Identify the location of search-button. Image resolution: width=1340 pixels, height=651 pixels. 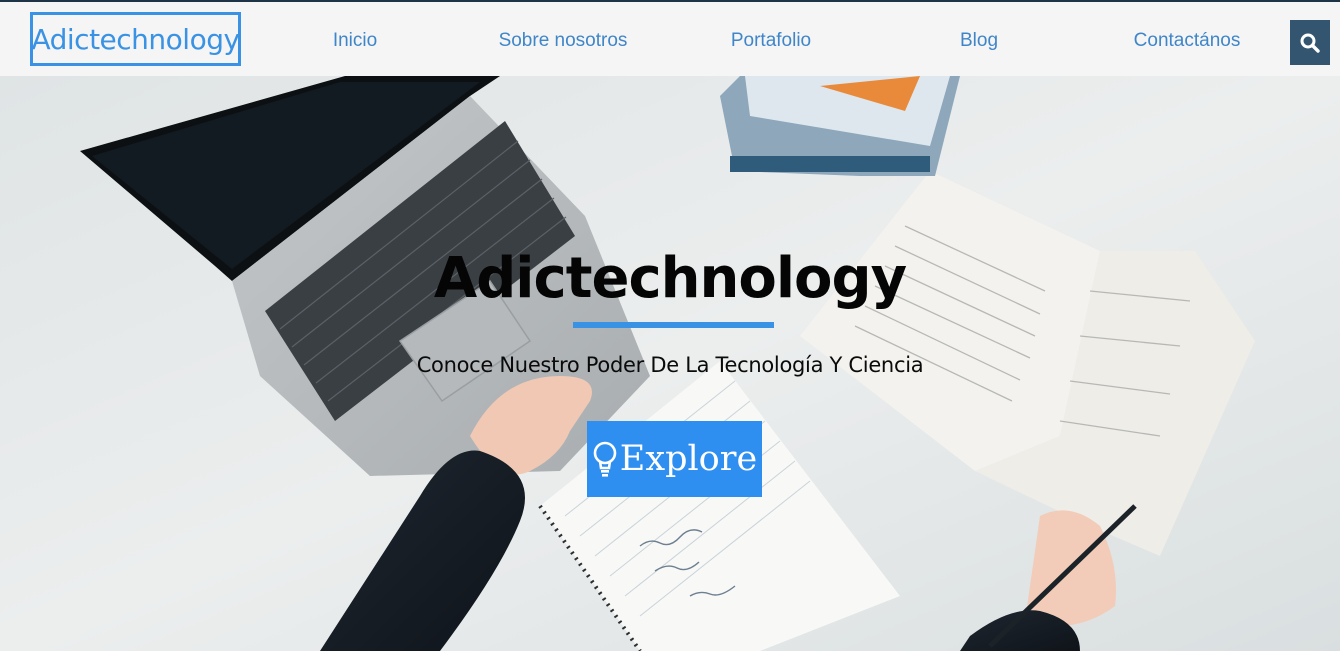
(1310, 42).